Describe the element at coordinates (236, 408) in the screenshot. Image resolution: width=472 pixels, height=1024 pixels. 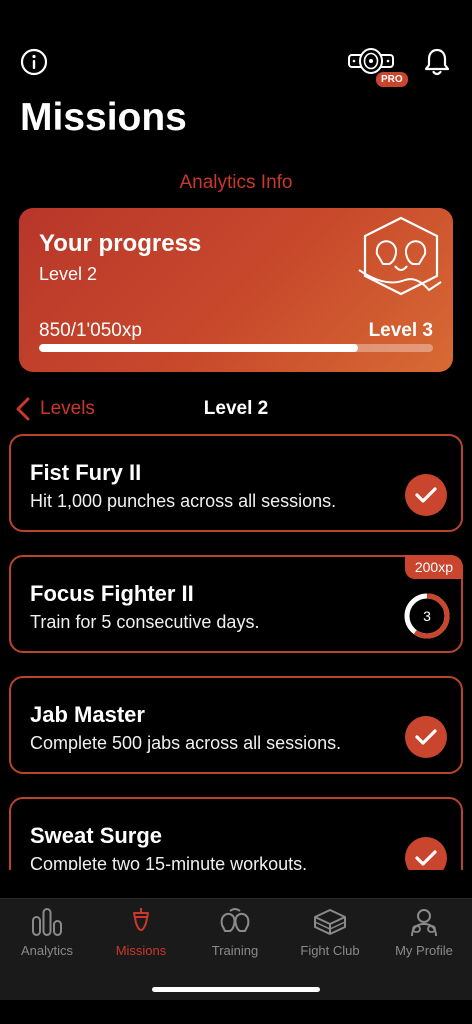
I see `current-level-heading: Level 2` at that location.